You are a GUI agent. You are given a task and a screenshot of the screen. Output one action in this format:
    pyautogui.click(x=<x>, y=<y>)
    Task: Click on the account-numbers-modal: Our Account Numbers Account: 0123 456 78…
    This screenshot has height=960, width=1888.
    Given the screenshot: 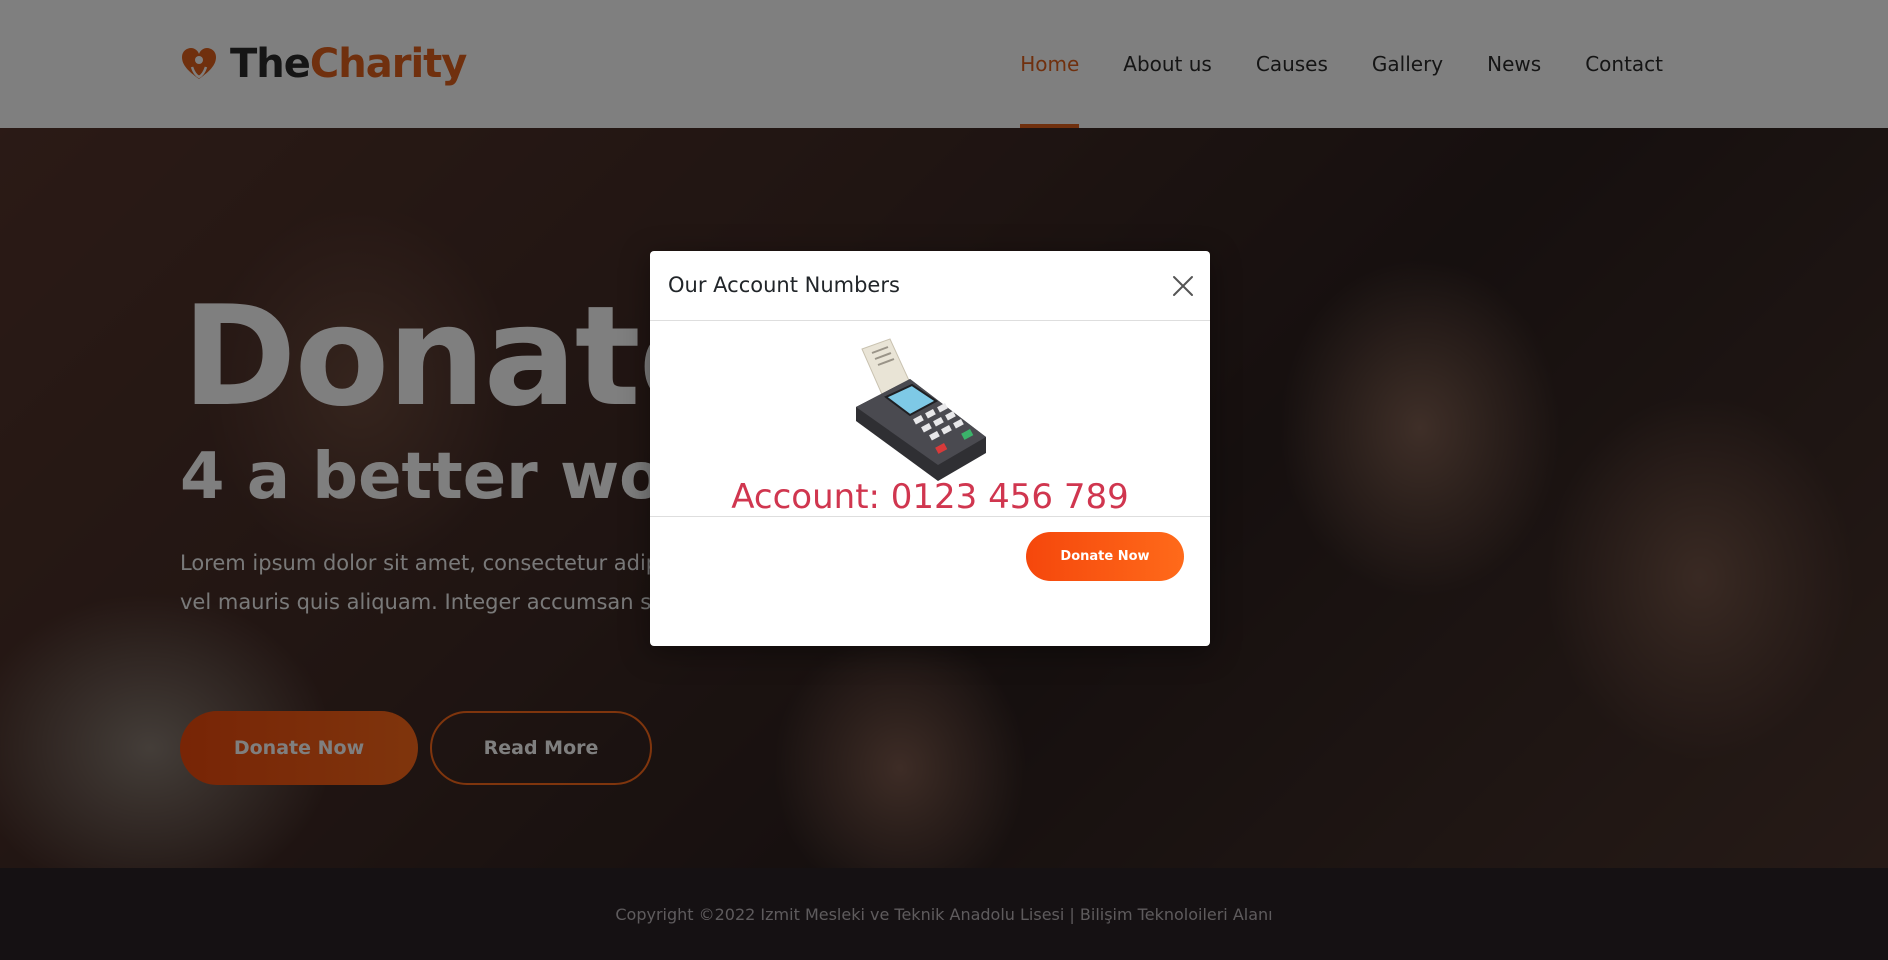 What is the action you would take?
    pyautogui.click(x=930, y=448)
    